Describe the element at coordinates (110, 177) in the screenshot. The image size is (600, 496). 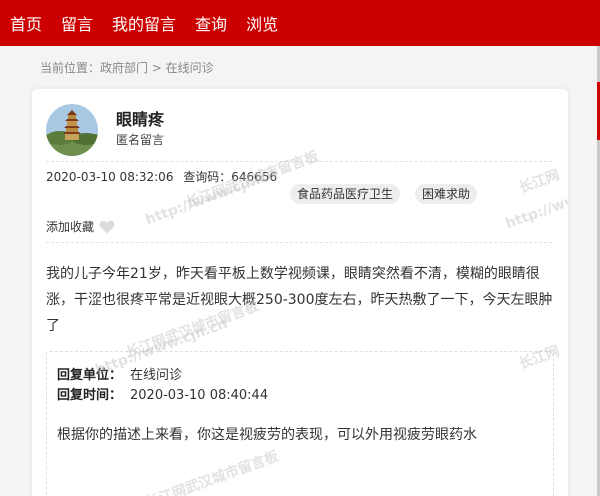
I see `message-datetime: 2020-03-10 08:32:06` at that location.